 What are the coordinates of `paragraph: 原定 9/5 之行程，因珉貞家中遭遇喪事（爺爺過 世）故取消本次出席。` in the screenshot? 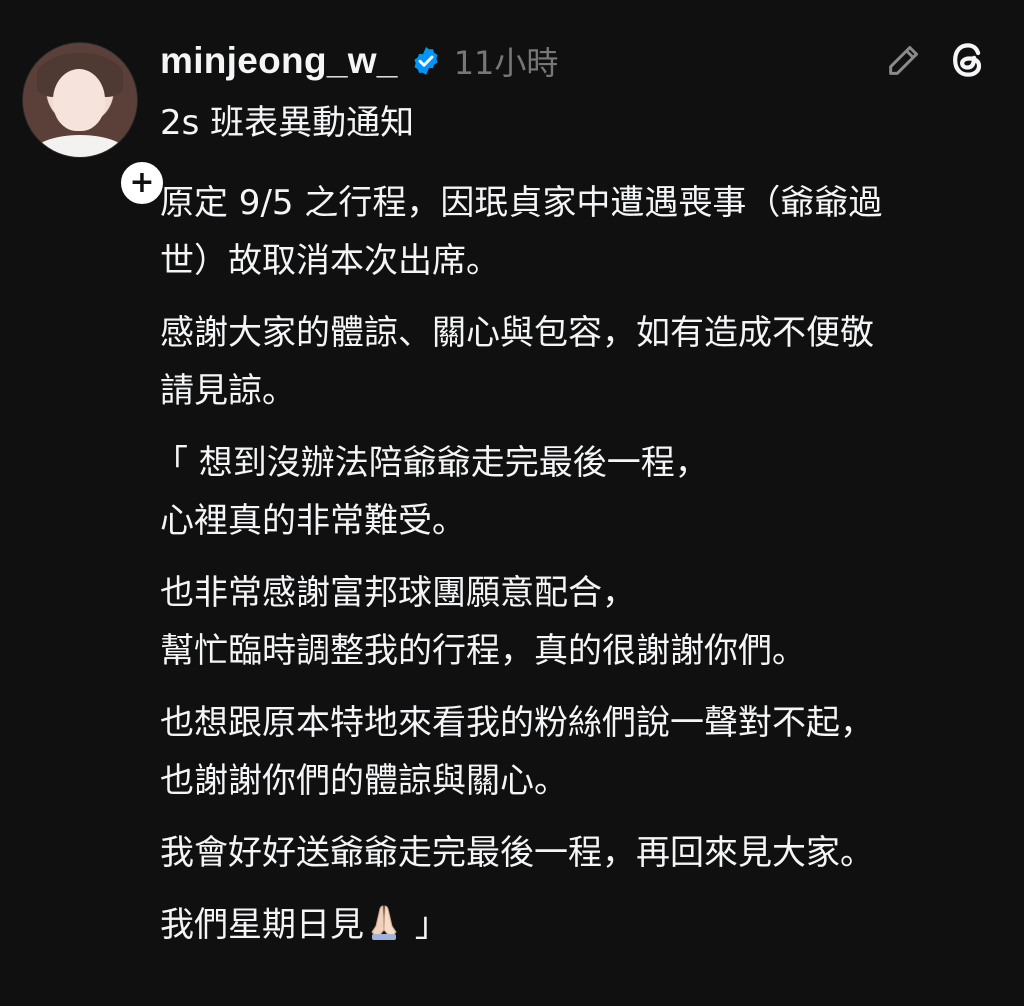 It's located at (580, 232).